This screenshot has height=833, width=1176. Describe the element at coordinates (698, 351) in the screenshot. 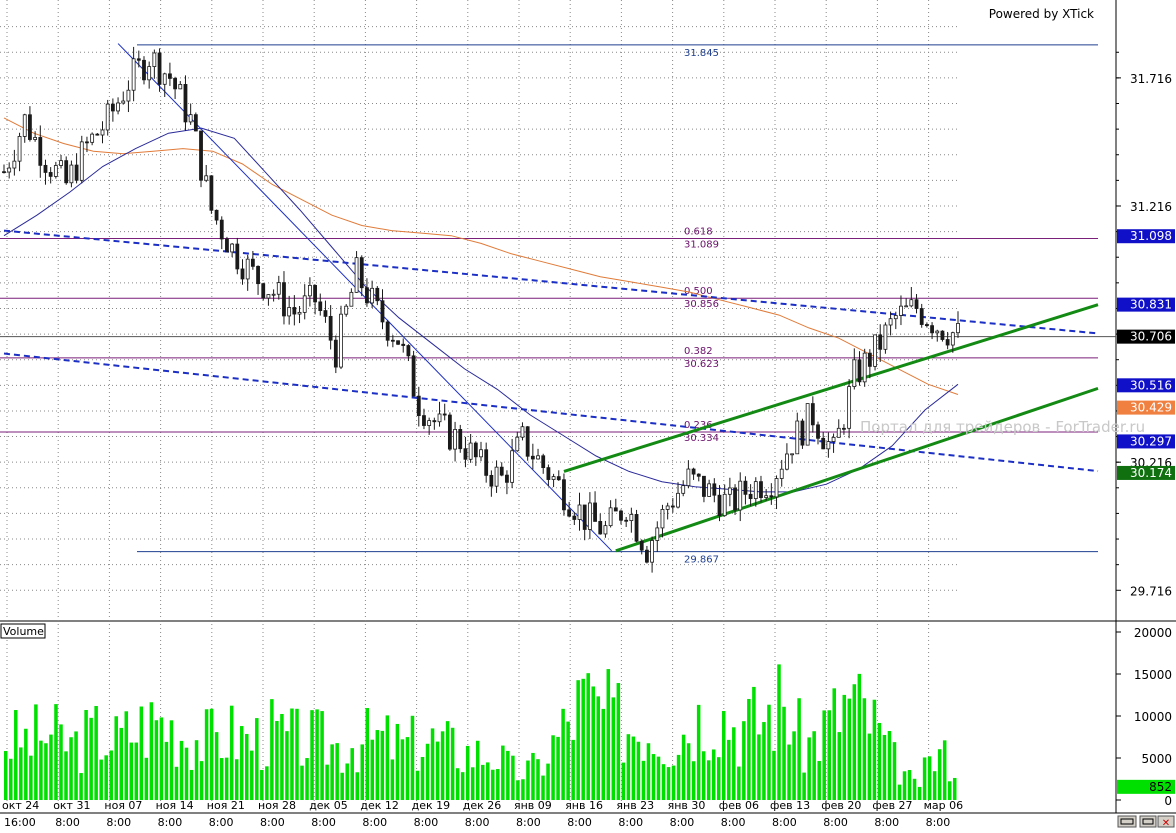

I see `fib-ratio: 0.382` at that location.